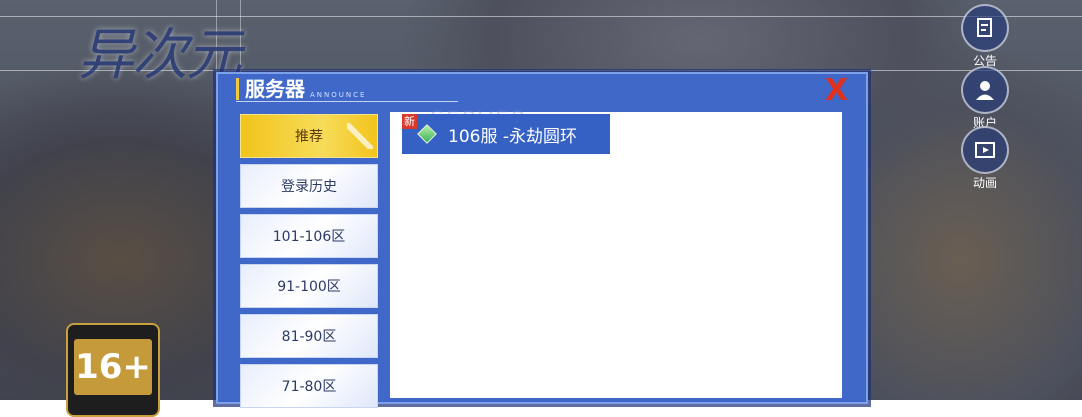 Image resolution: width=1082 pixels, height=417 pixels. Describe the element at coordinates (985, 28) in the screenshot. I see `notice-icon` at that location.